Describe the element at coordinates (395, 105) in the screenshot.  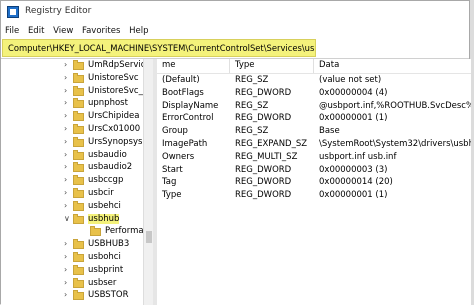
I see `value-data: @usbport.inf,%ROOTHUB.SvcDesc%;Micr` at that location.